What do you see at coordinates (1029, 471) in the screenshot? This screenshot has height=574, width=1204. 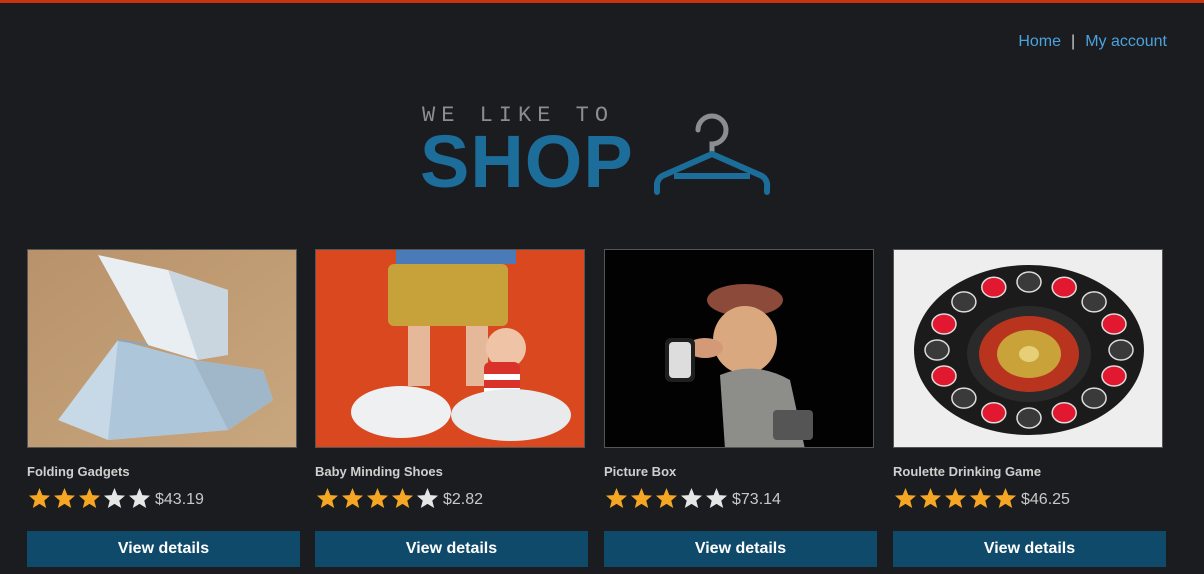 I see `product-name: Roulette Drinking Game` at bounding box center [1029, 471].